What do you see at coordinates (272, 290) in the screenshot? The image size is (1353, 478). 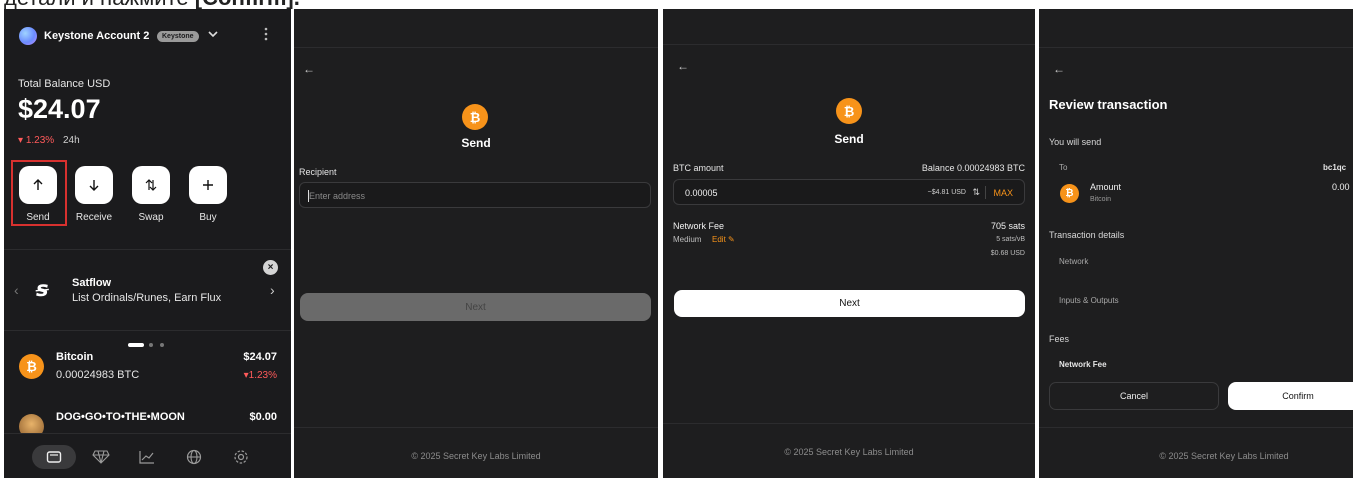 I see `chevron-right-icon: ›` at bounding box center [272, 290].